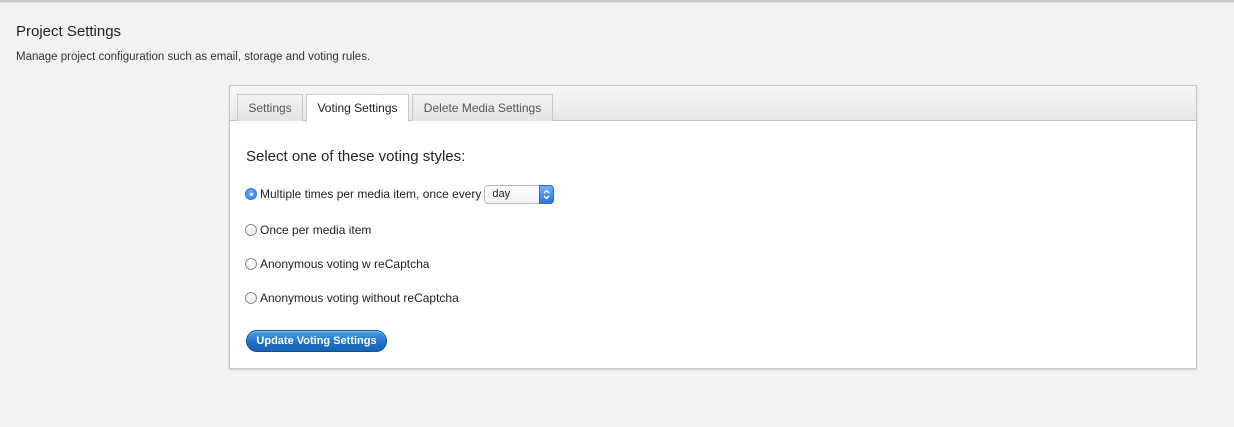 This screenshot has width=1234, height=427. What do you see at coordinates (251, 194) in the screenshot?
I see `radio-multiple-times` at bounding box center [251, 194].